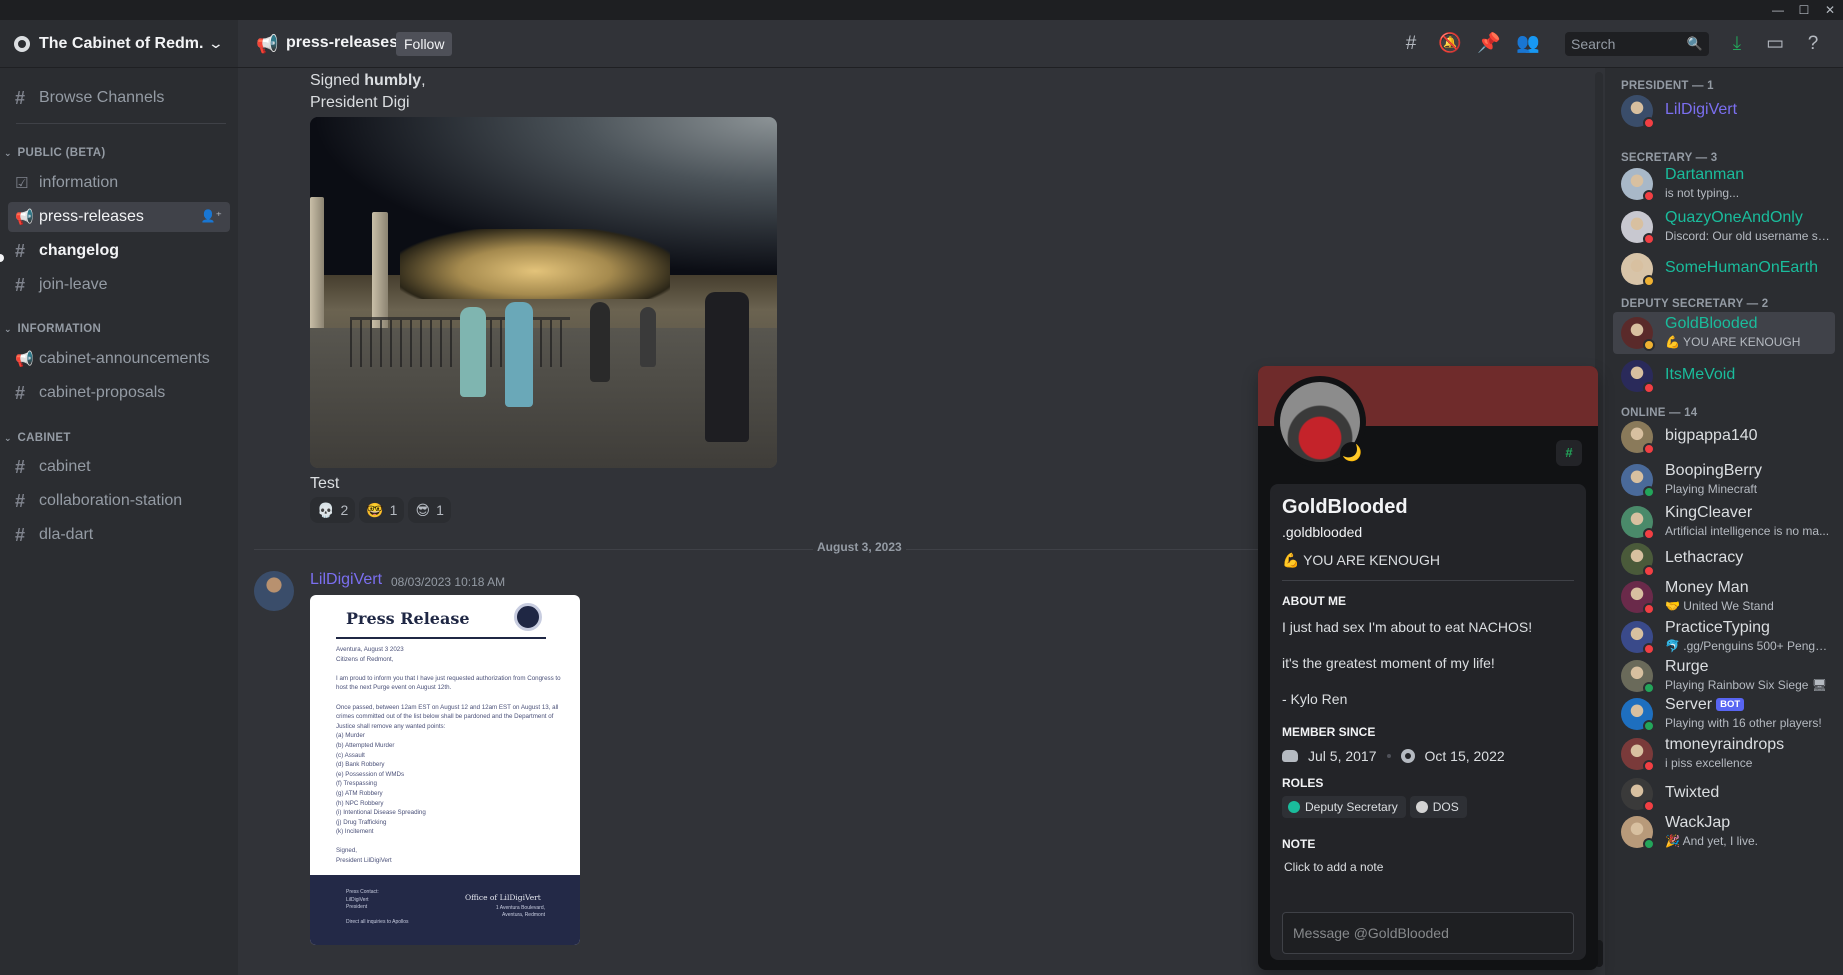 This screenshot has height=975, width=1843. Describe the element at coordinates (1724, 333) in the screenshot. I see `member-item: GoldBlooded 💪 YOU ARE KENOUGH` at that location.